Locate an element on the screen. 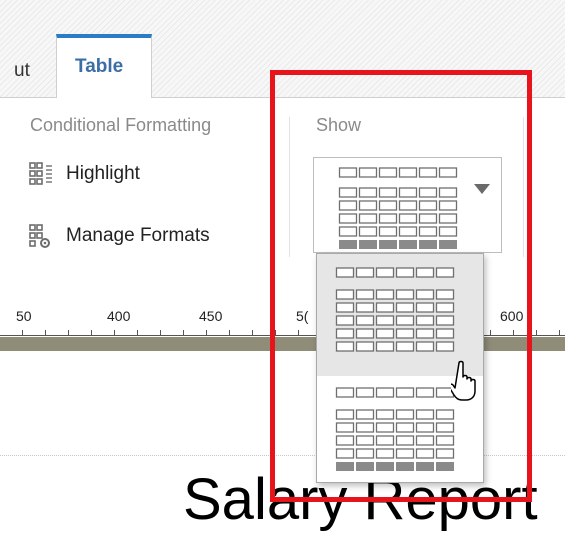  tab-table-label: Table is located at coordinates (99, 66).